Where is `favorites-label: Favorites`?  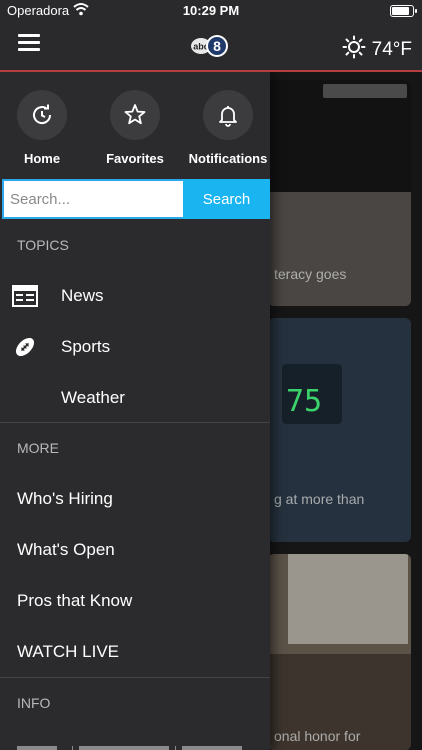
favorites-label: Favorites is located at coordinates (135, 158).